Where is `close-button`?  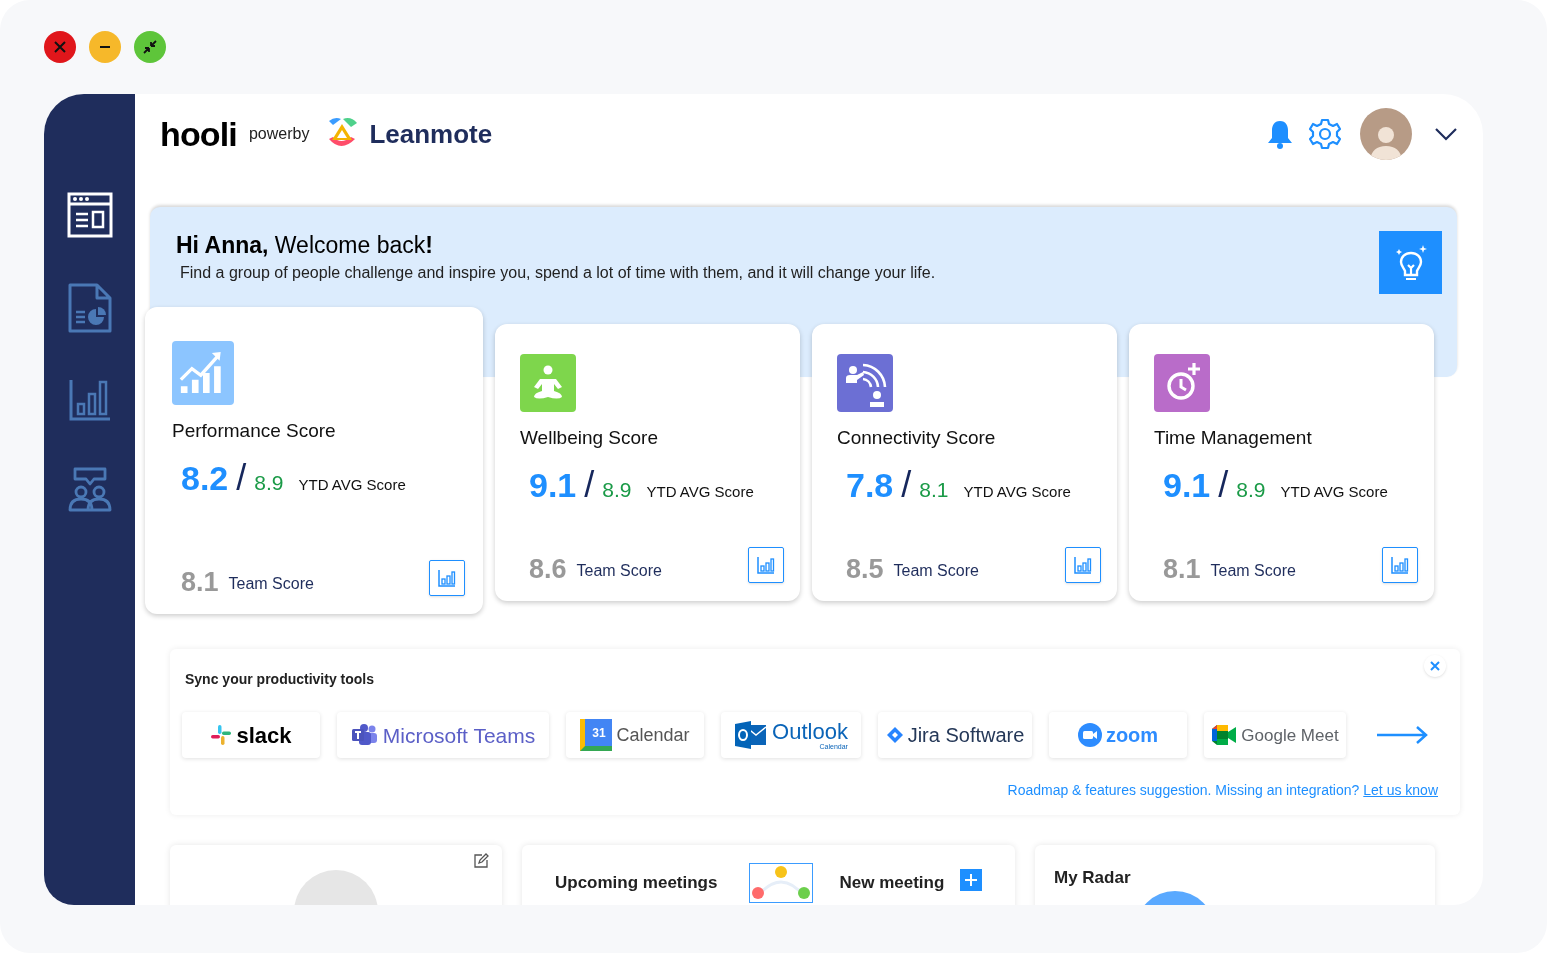
close-button is located at coordinates (60, 47).